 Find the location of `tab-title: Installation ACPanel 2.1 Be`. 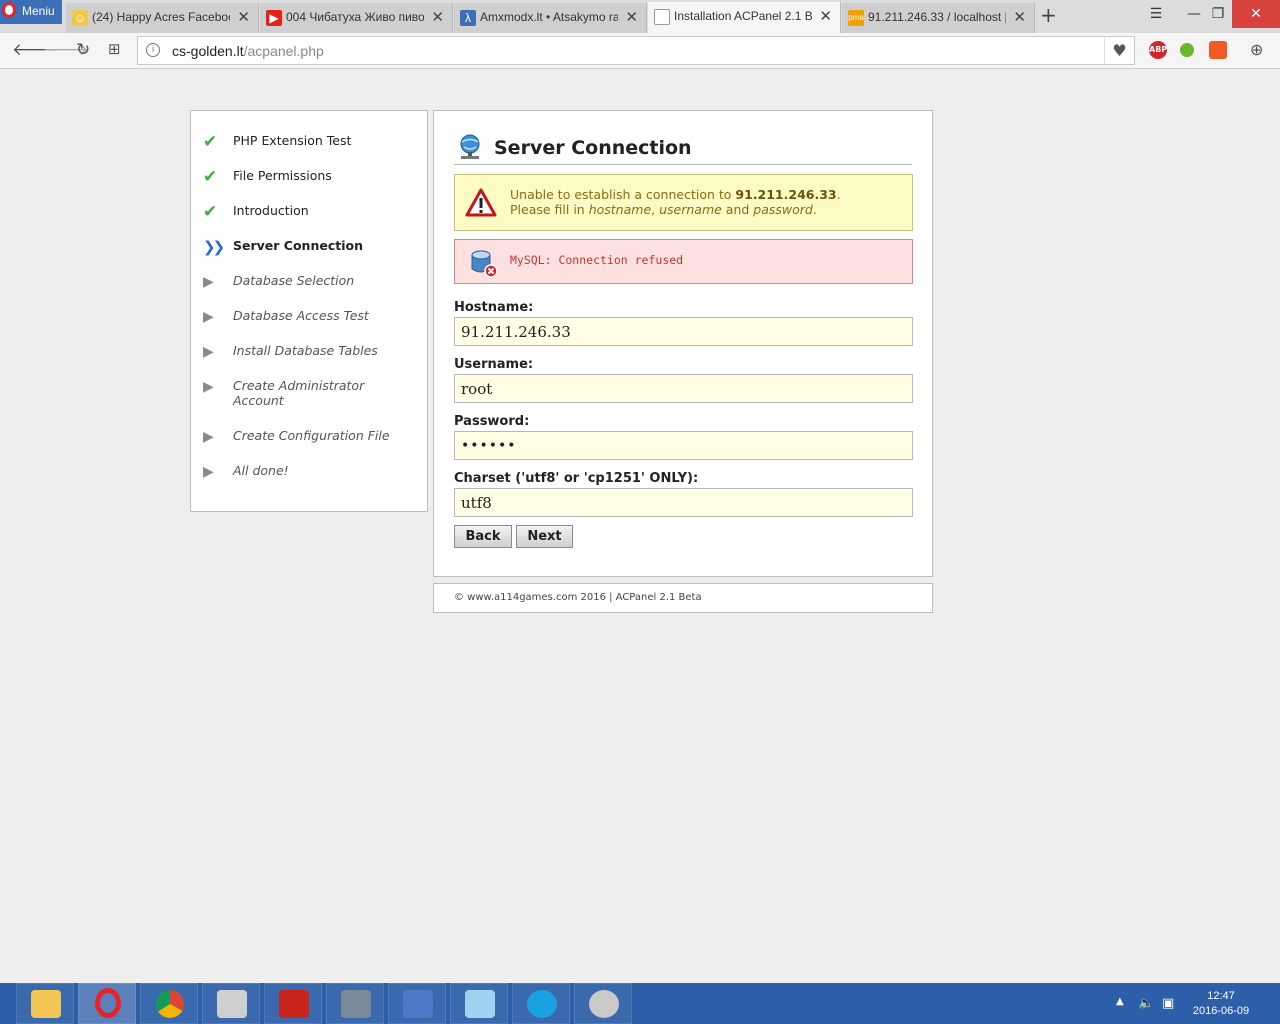

tab-title: Installation ACPanel 2.1 Be is located at coordinates (743, 16).